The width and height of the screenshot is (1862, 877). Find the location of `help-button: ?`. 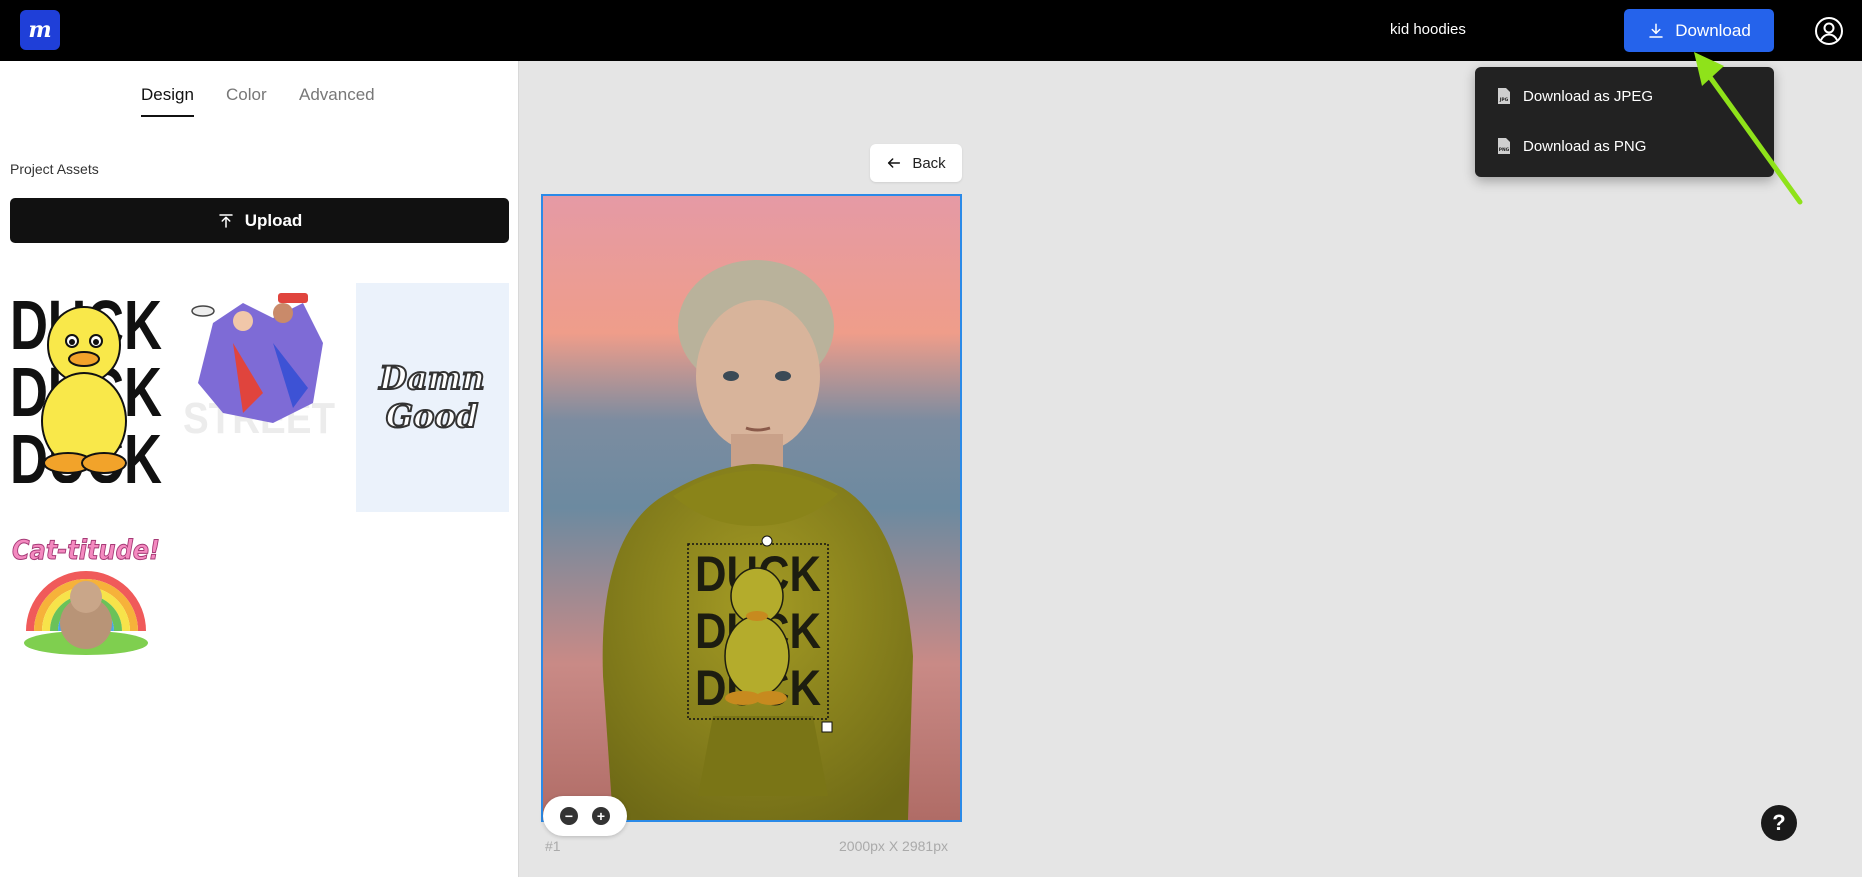

help-button: ? is located at coordinates (1779, 823).